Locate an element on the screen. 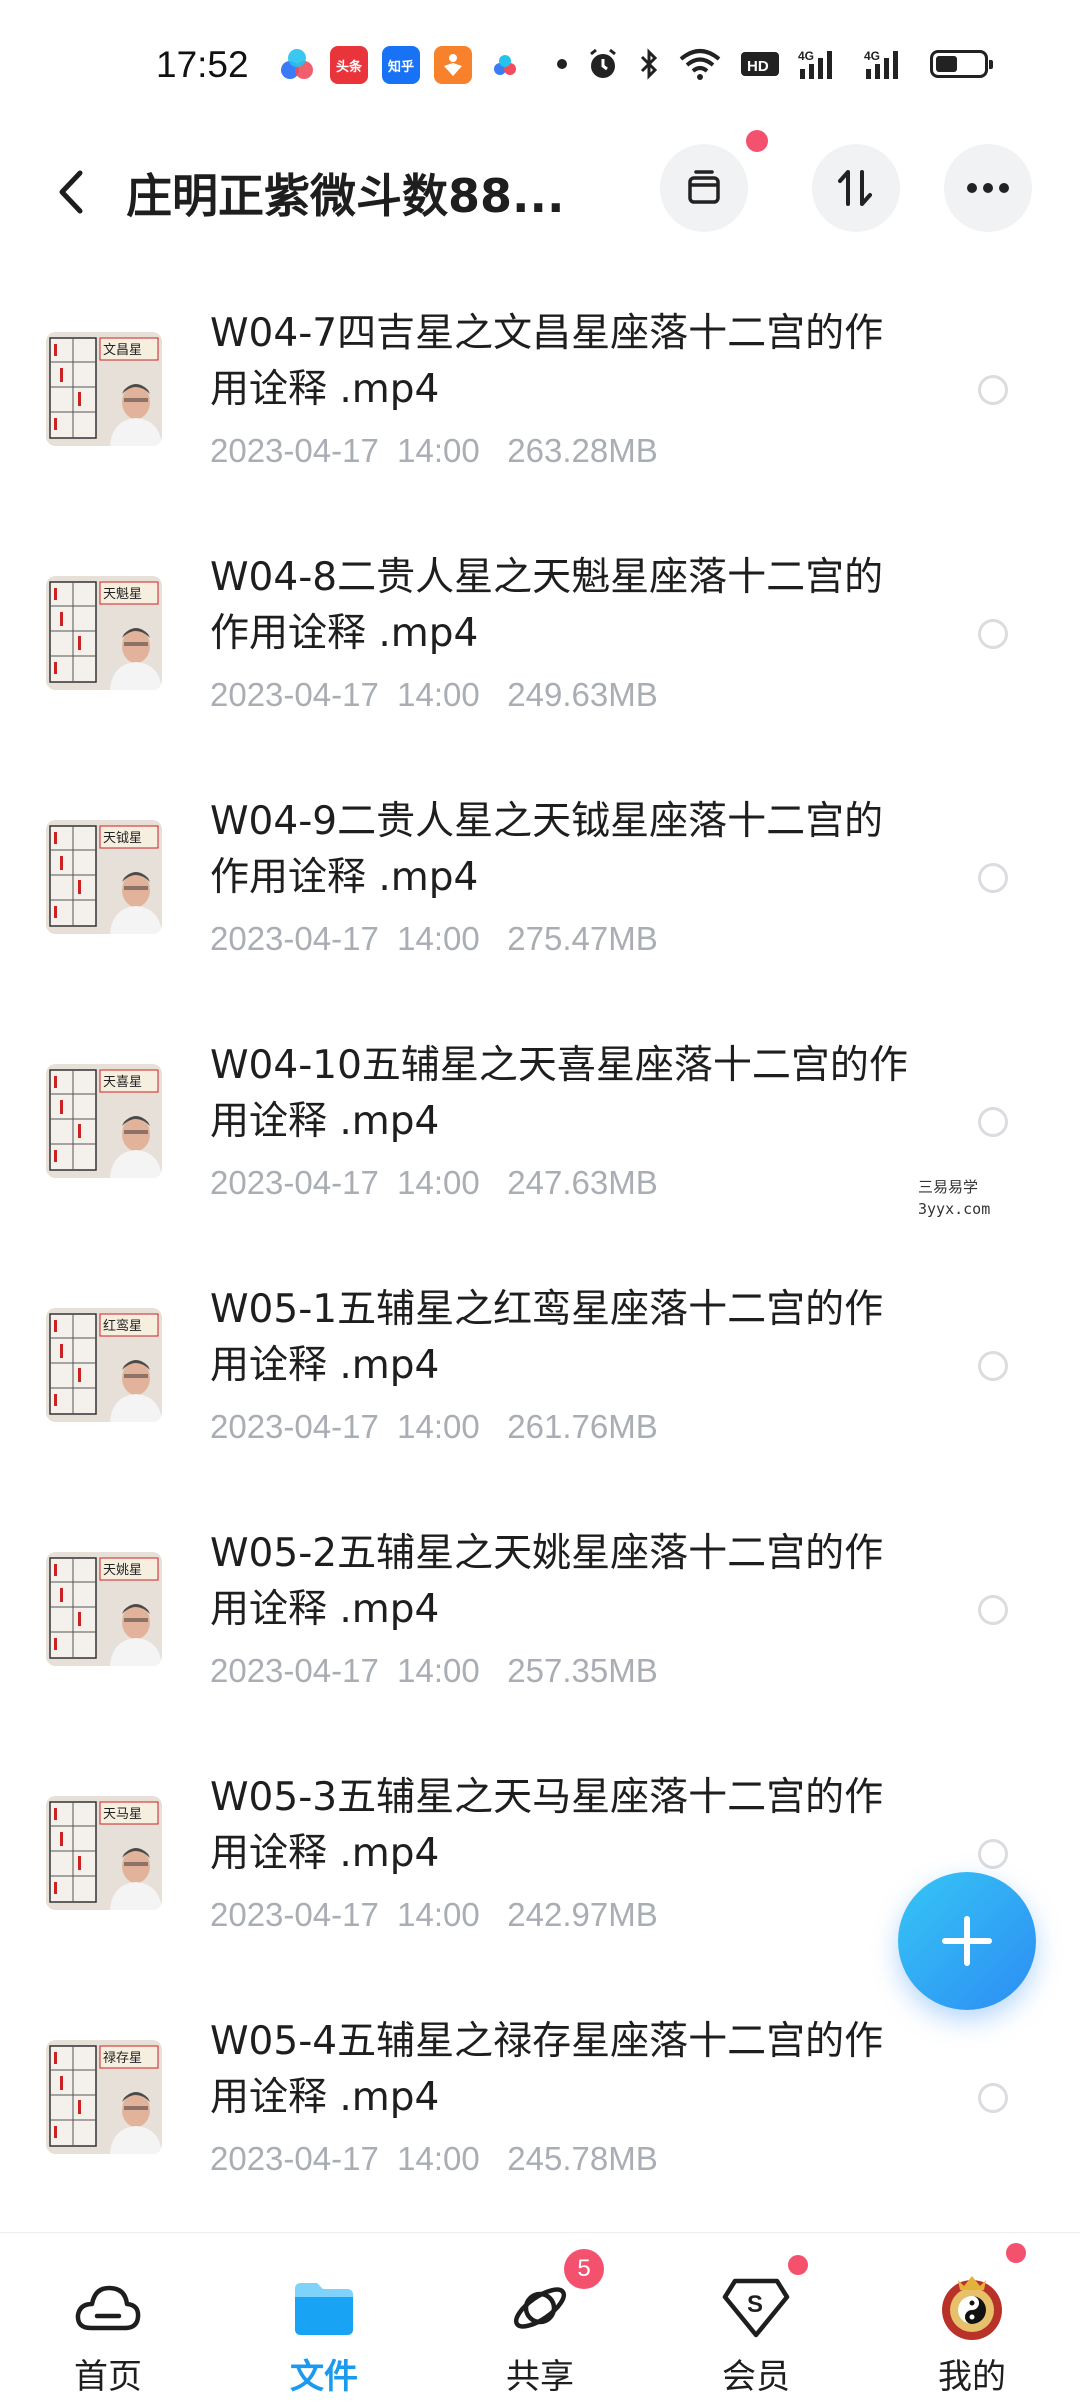 The height and width of the screenshot is (2401, 1080). notification-dot is located at coordinates (757, 141).